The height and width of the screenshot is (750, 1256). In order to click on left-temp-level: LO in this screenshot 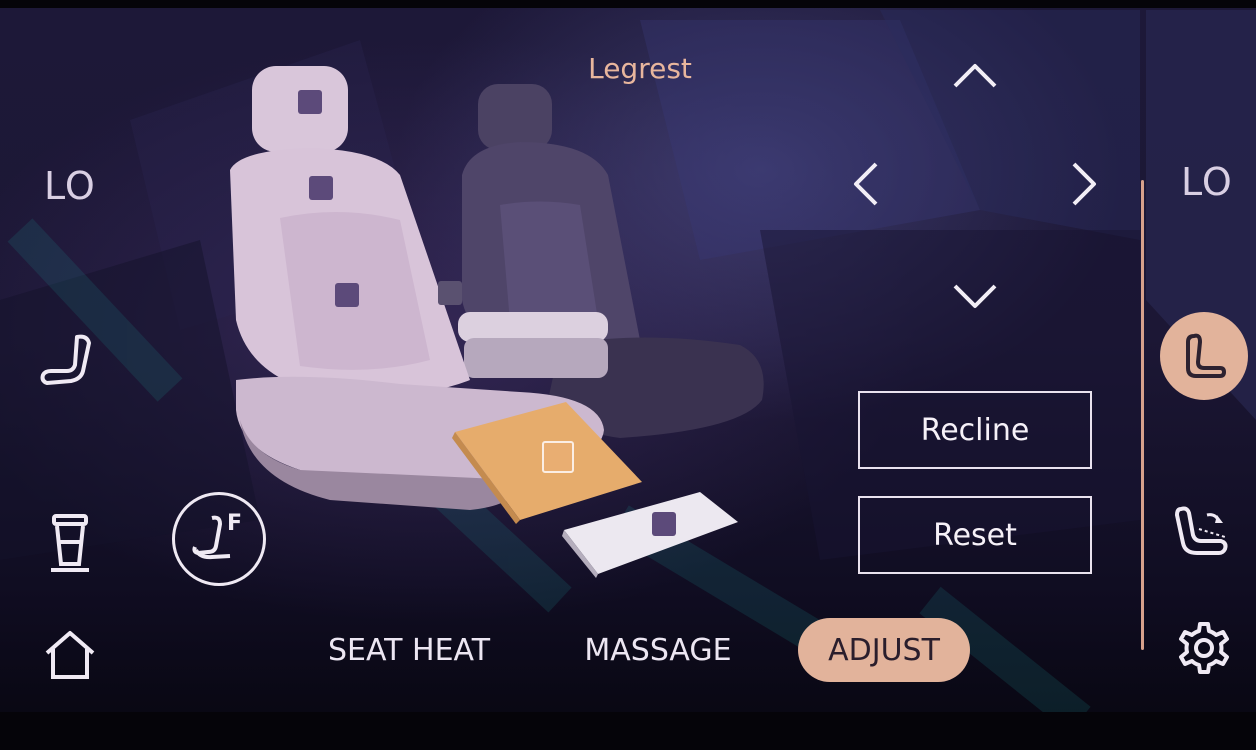, I will do `click(70, 186)`.